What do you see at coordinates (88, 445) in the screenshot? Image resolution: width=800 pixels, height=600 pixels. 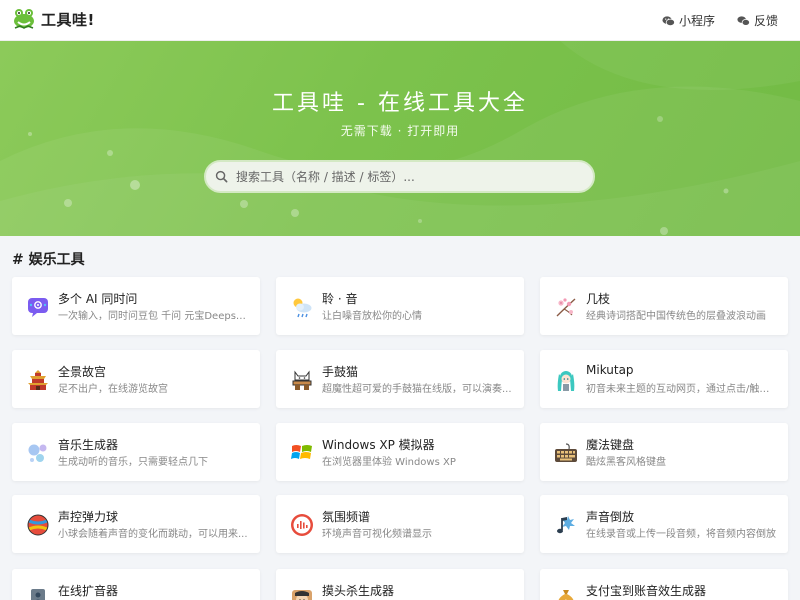 I see `tool-name: 音乐生成器` at bounding box center [88, 445].